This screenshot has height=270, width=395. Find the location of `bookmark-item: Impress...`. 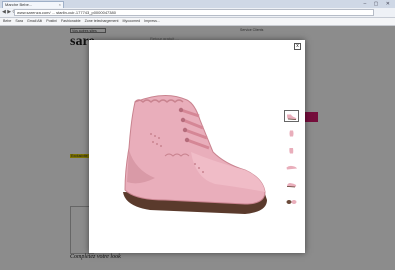

bookmark-item: Impress... is located at coordinates (152, 21).